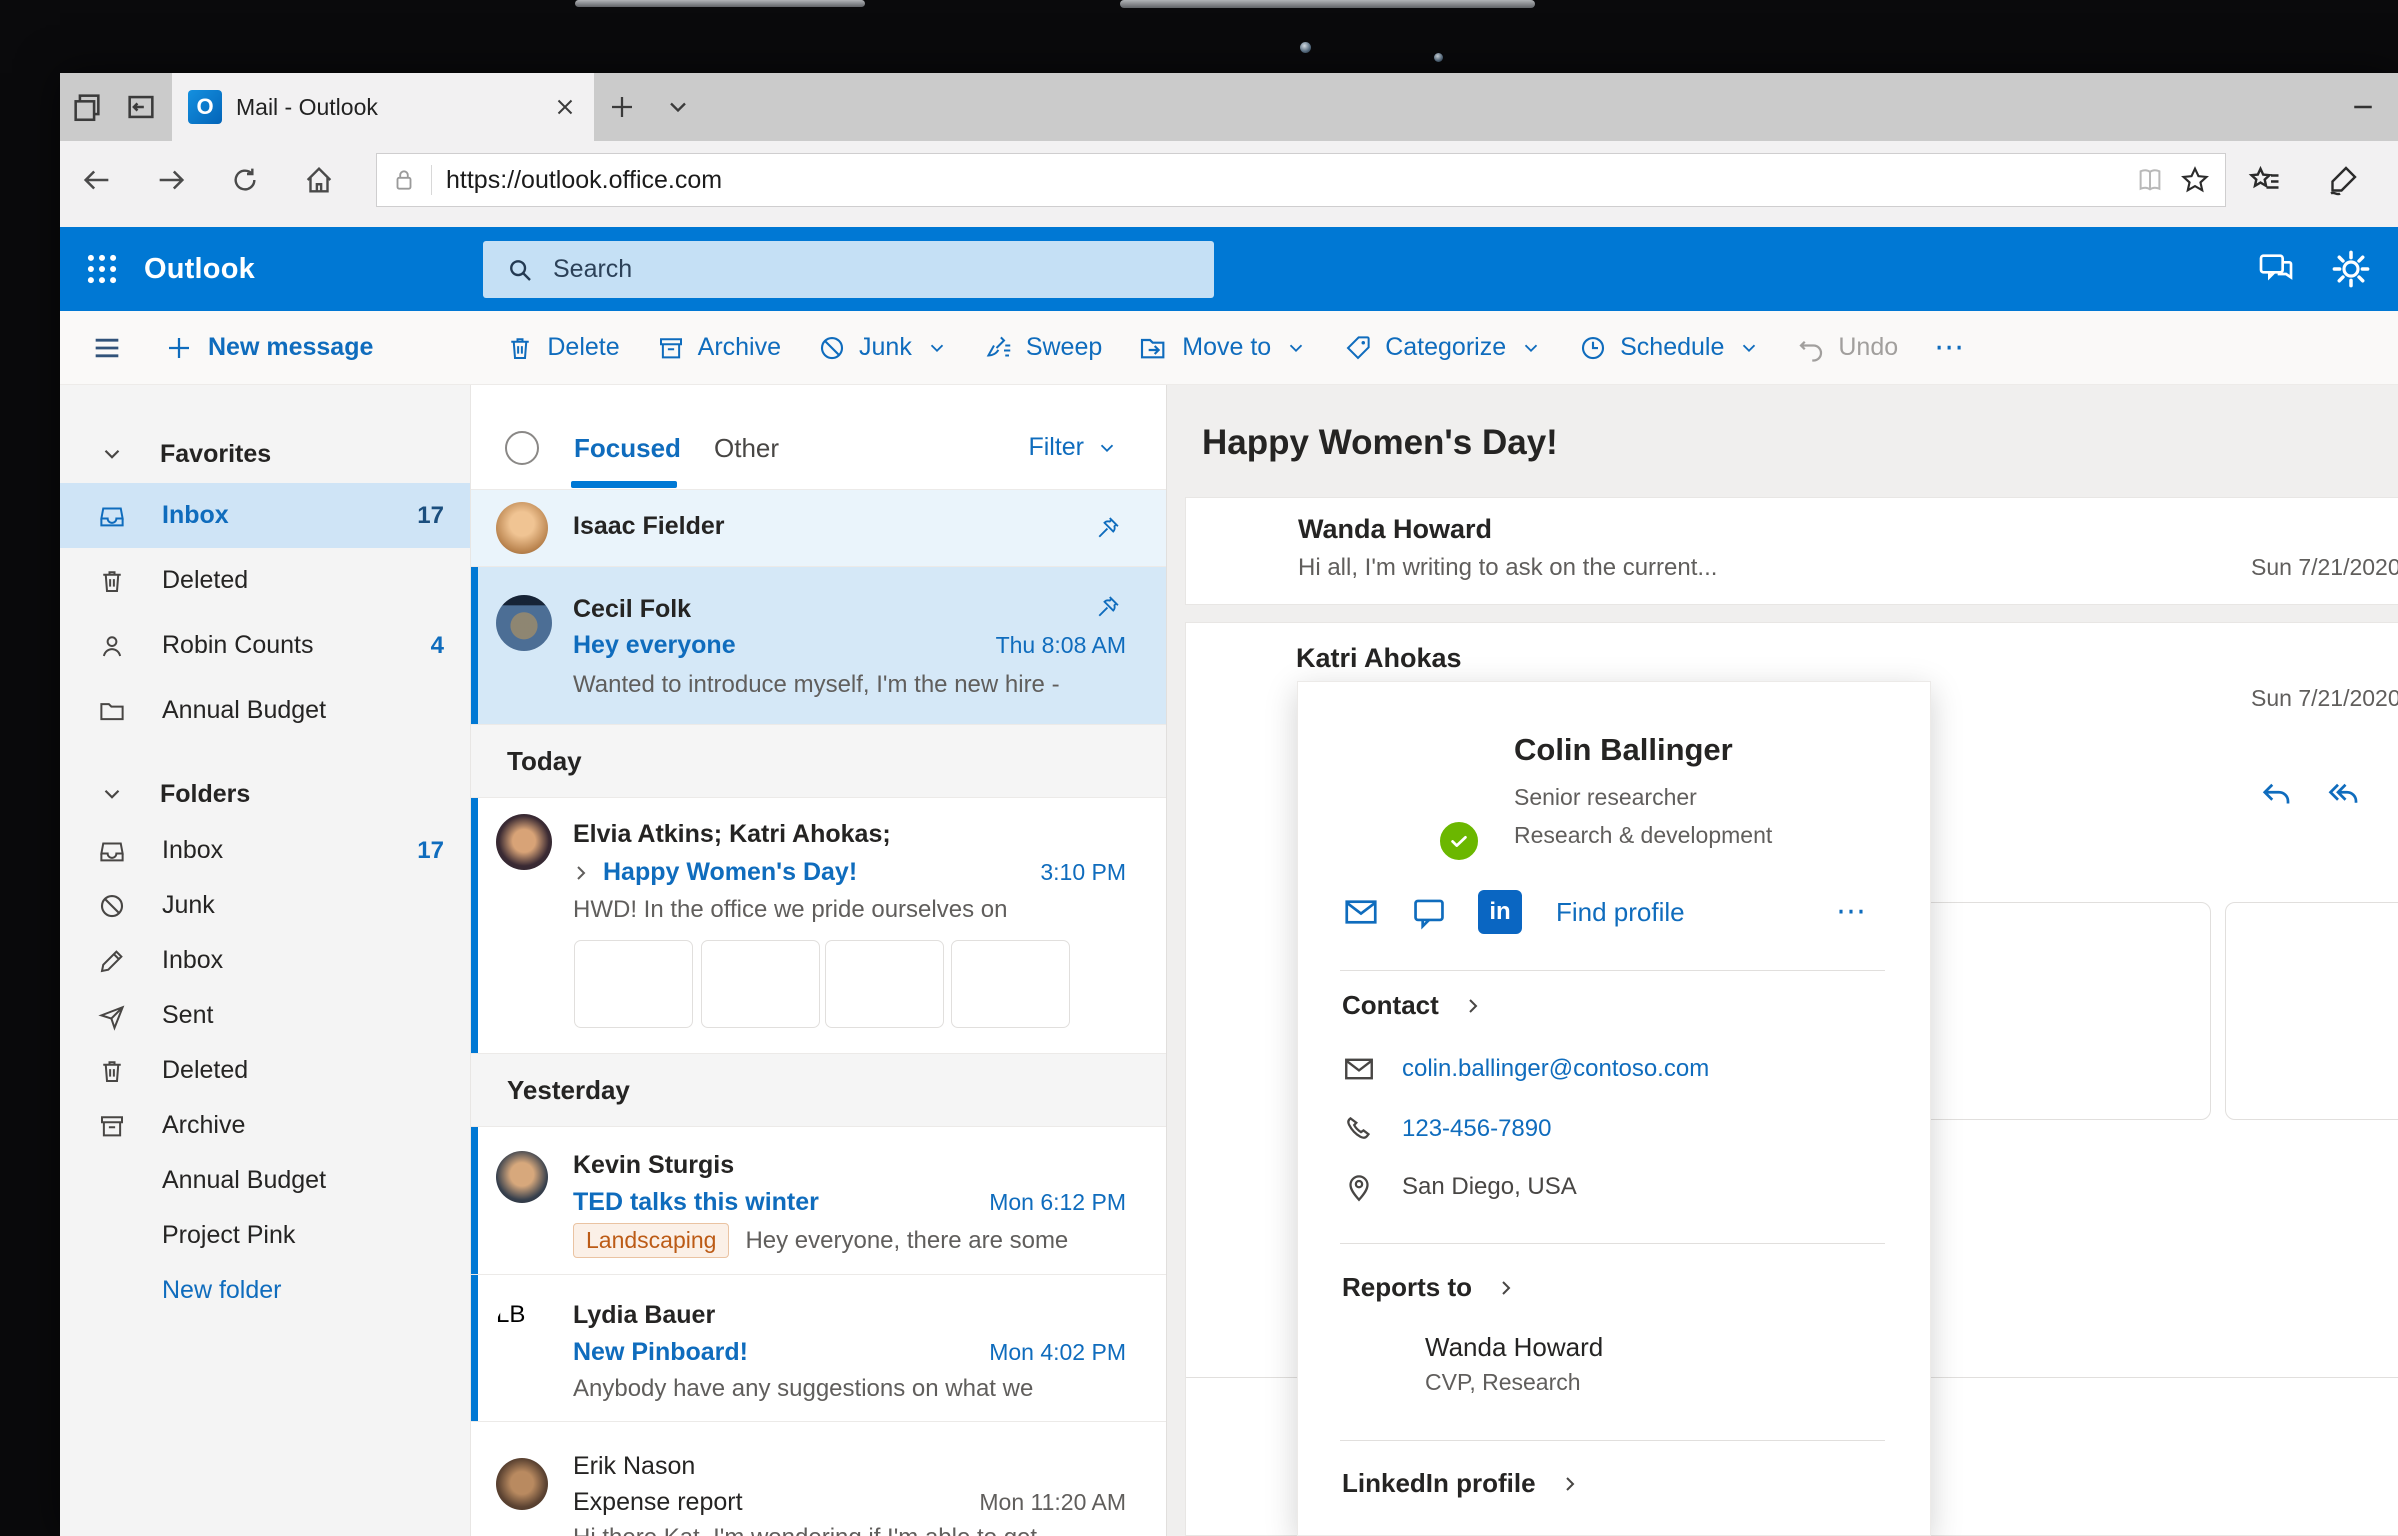 Image resolution: width=2398 pixels, height=1536 pixels. What do you see at coordinates (2150, 180) in the screenshot?
I see `reading-view-icon` at bounding box center [2150, 180].